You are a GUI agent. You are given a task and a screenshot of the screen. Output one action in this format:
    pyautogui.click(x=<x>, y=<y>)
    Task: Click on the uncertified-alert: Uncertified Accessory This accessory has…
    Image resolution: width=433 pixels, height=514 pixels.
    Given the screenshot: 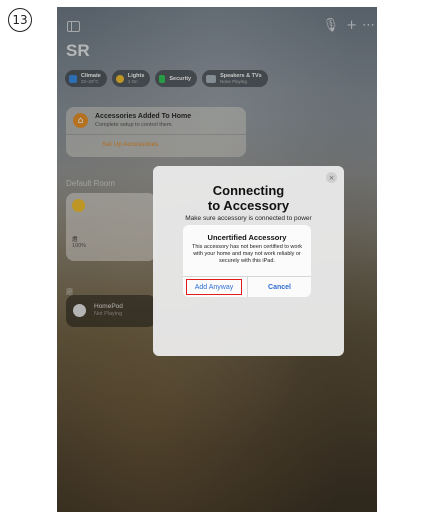 What is the action you would take?
    pyautogui.click(x=247, y=261)
    